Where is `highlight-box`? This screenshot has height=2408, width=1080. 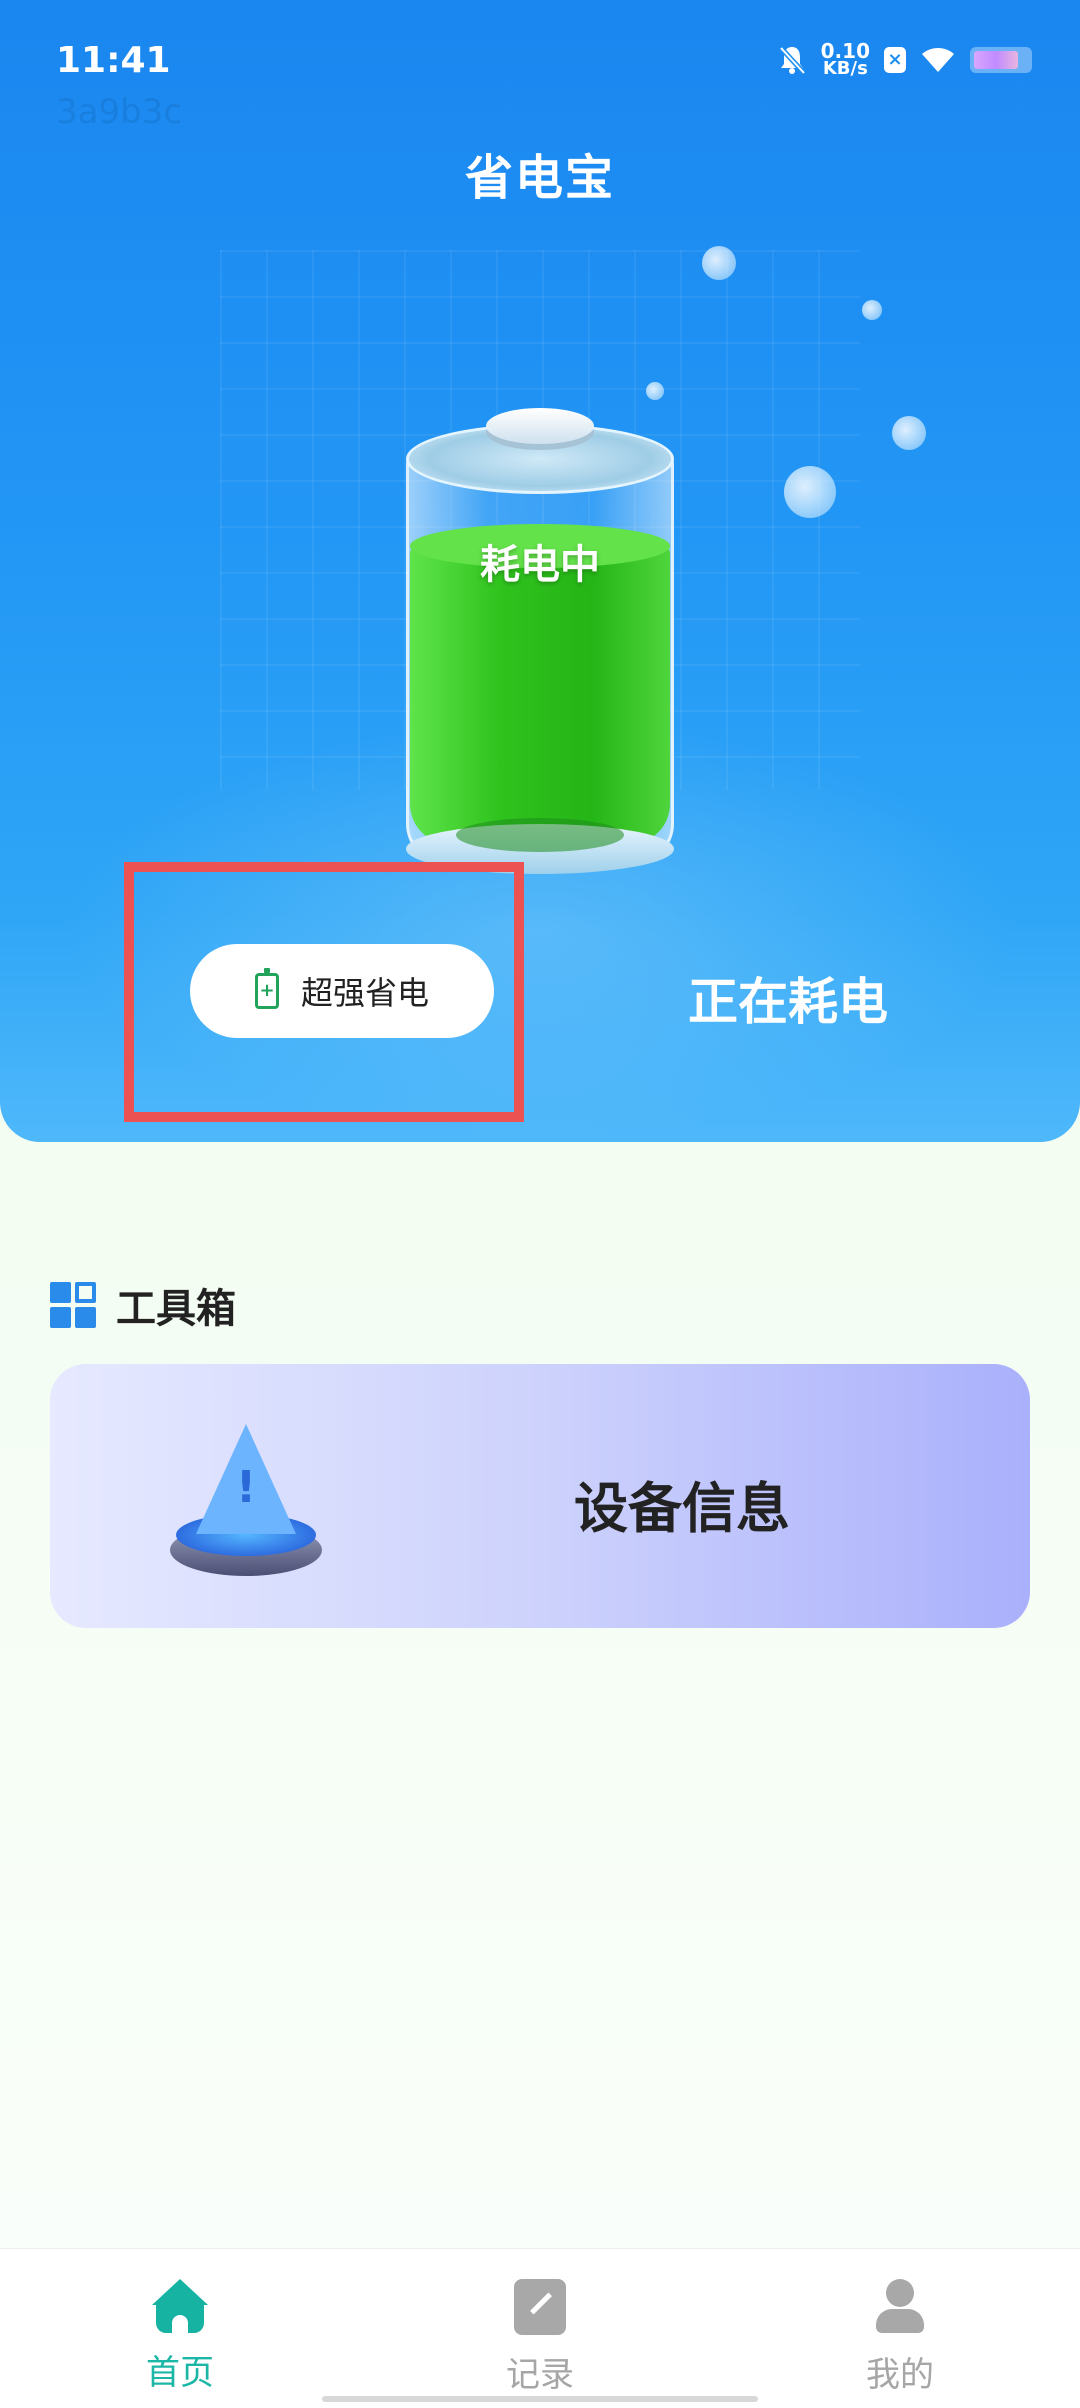 highlight-box is located at coordinates (324, 992).